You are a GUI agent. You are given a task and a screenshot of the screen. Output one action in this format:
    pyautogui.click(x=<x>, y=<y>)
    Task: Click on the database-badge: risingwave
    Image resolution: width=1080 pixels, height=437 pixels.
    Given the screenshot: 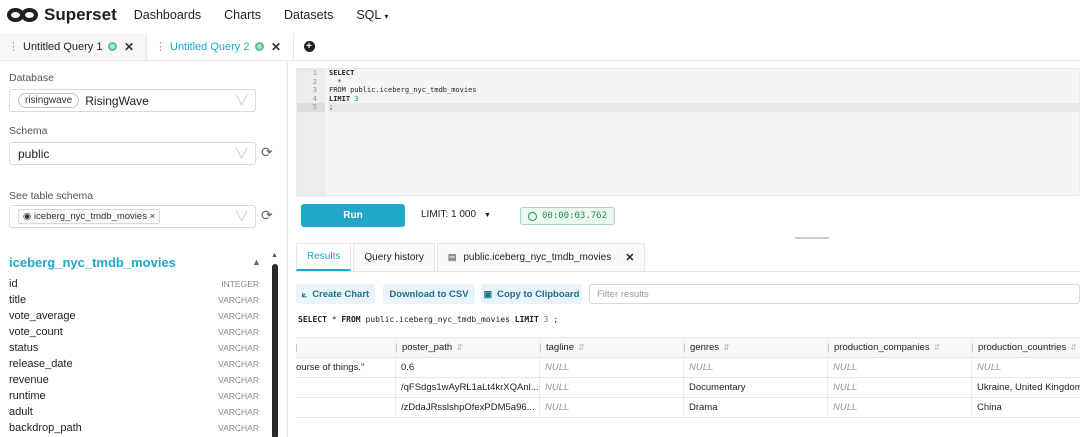 What is the action you would take?
    pyautogui.click(x=49, y=100)
    